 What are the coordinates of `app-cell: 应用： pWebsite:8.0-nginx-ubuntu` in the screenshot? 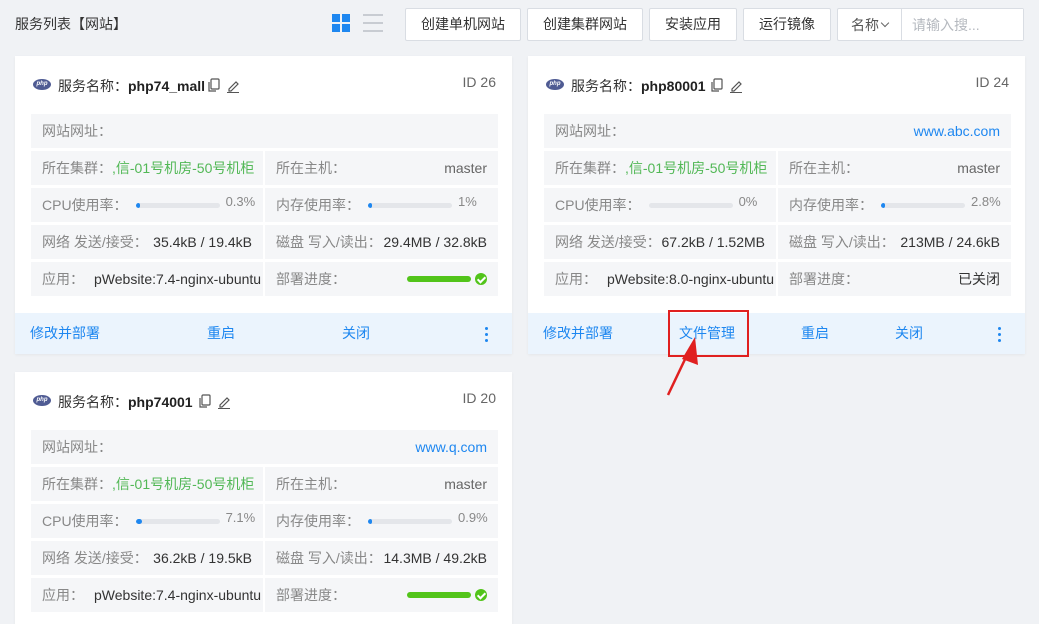 It's located at (660, 279).